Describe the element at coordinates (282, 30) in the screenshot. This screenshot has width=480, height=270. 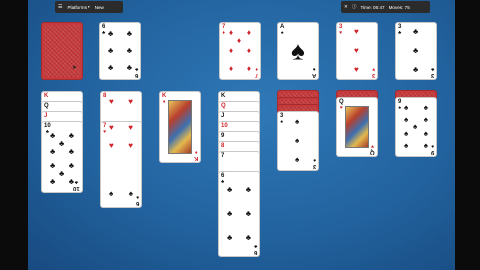
I see `card-rank-top: A ♠` at that location.